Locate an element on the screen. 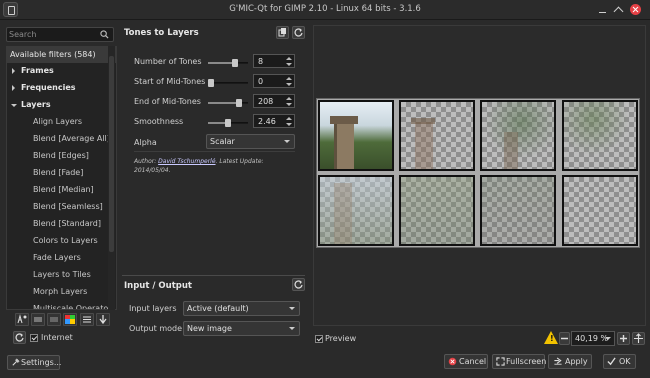 The height and width of the screenshot is (378, 650). list-icon is located at coordinates (87, 319).